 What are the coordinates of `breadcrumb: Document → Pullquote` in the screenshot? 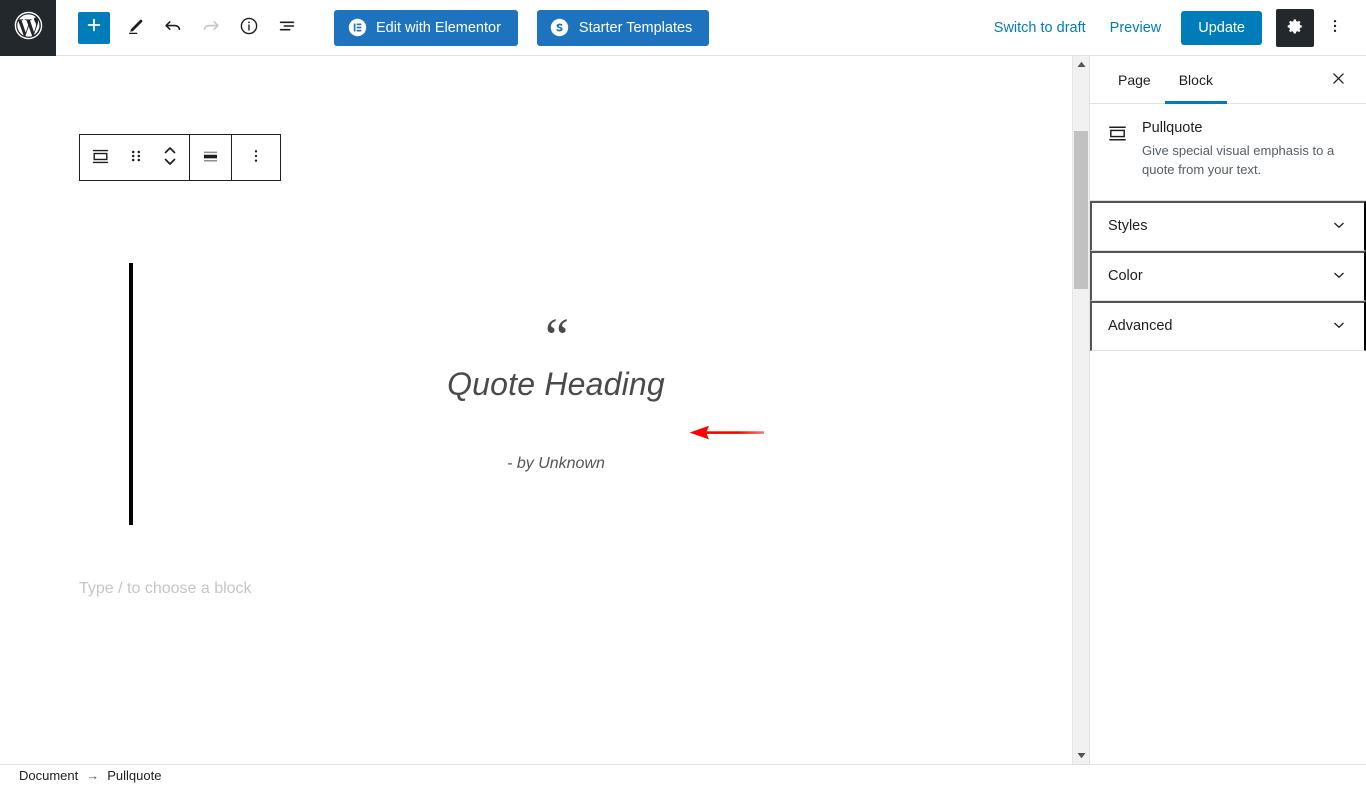 It's located at (683, 775).